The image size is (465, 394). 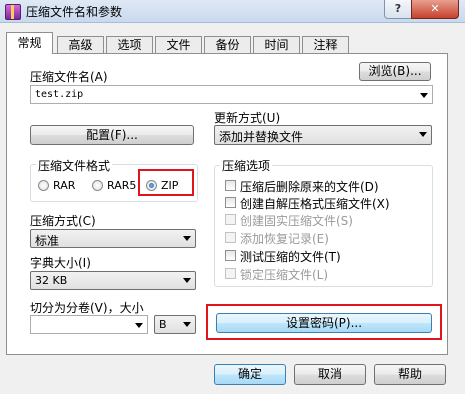 What do you see at coordinates (80, 44) in the screenshot?
I see `tab-advanced: 高级` at bounding box center [80, 44].